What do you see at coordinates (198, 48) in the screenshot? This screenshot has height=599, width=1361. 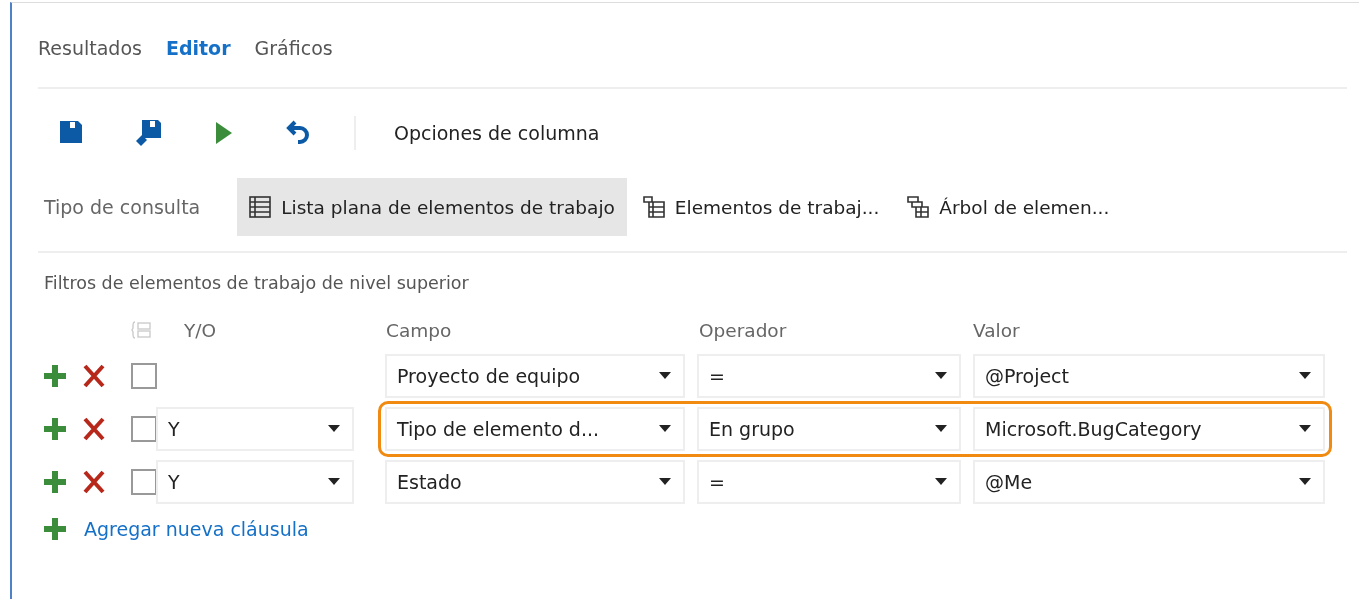 I see `tab: Editor` at bounding box center [198, 48].